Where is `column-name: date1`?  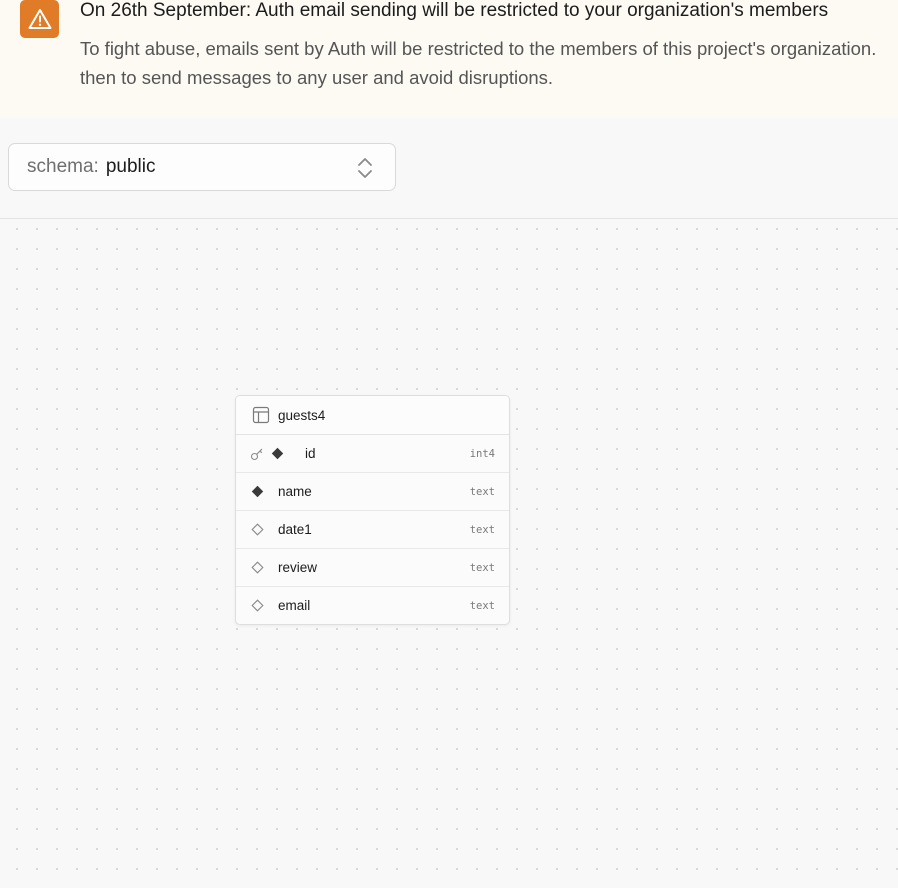
column-name: date1 is located at coordinates (295, 529).